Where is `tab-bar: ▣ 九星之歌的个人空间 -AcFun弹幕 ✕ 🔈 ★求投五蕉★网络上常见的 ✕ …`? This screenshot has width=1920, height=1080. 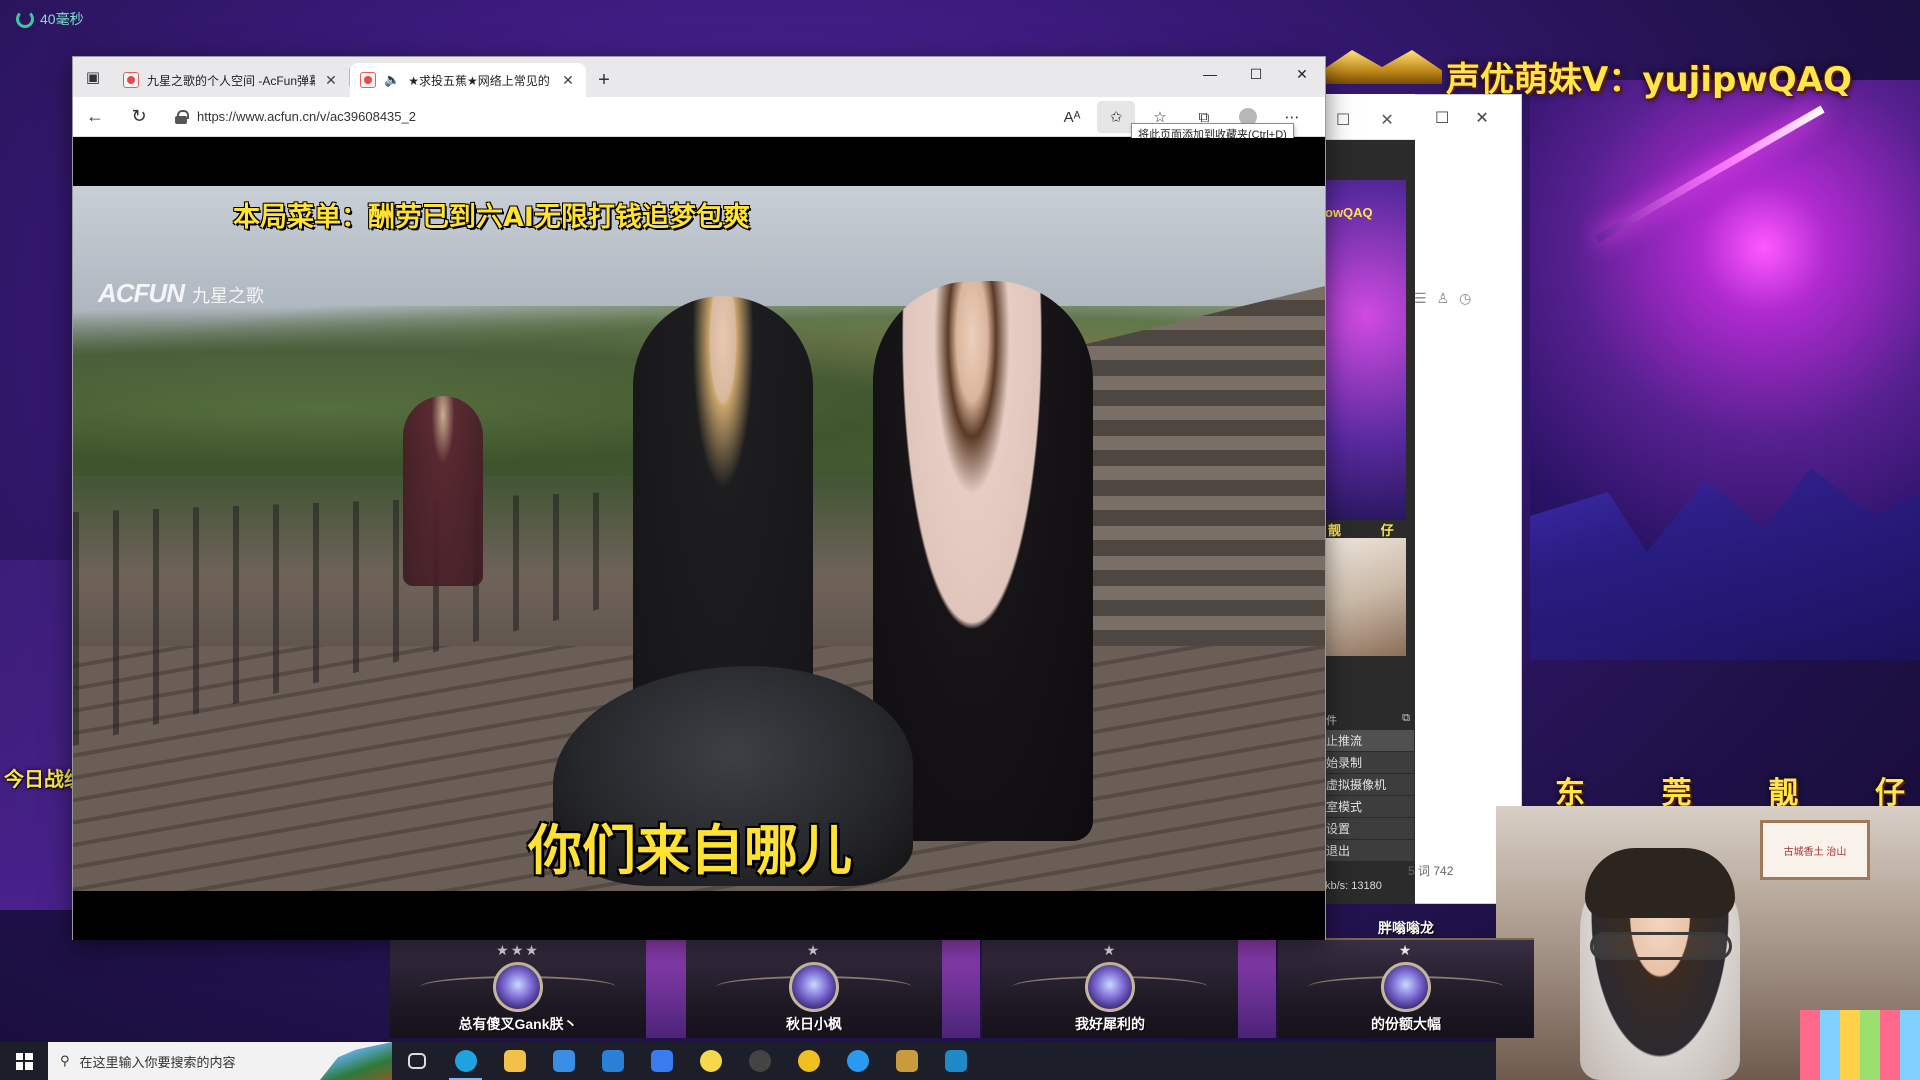 tab-bar: ▣ 九星之歌的个人空间 -AcFun弹幕 ✕ 🔈 ★求投五蕉★网络上常见的 ✕ … is located at coordinates (699, 77).